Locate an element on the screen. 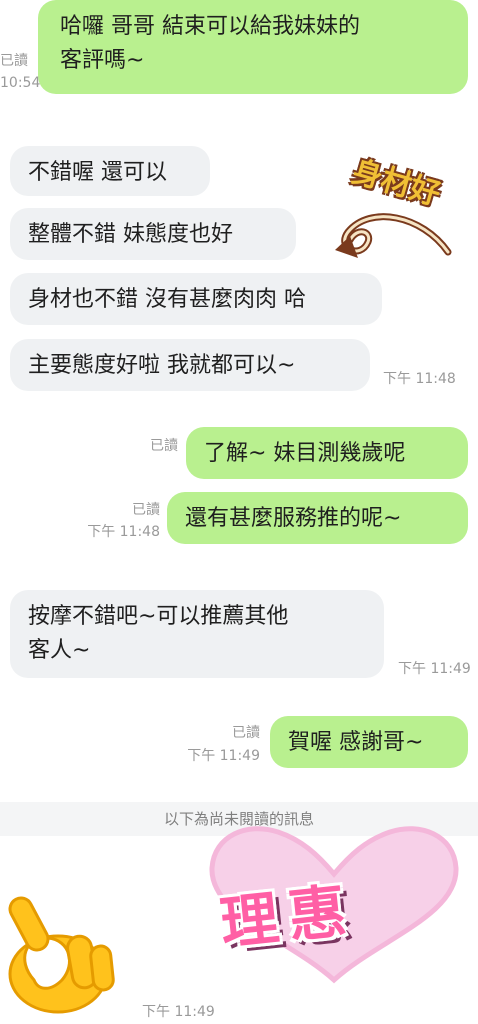  message-line: 客評嗎~ is located at coordinates (102, 60).